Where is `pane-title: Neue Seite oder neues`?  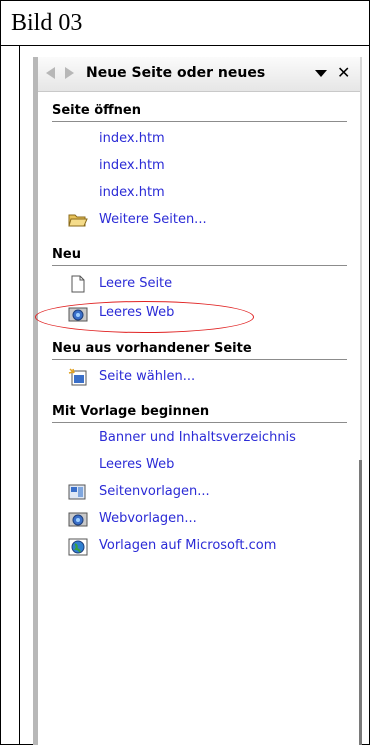 pane-title: Neue Seite oder neues is located at coordinates (176, 73).